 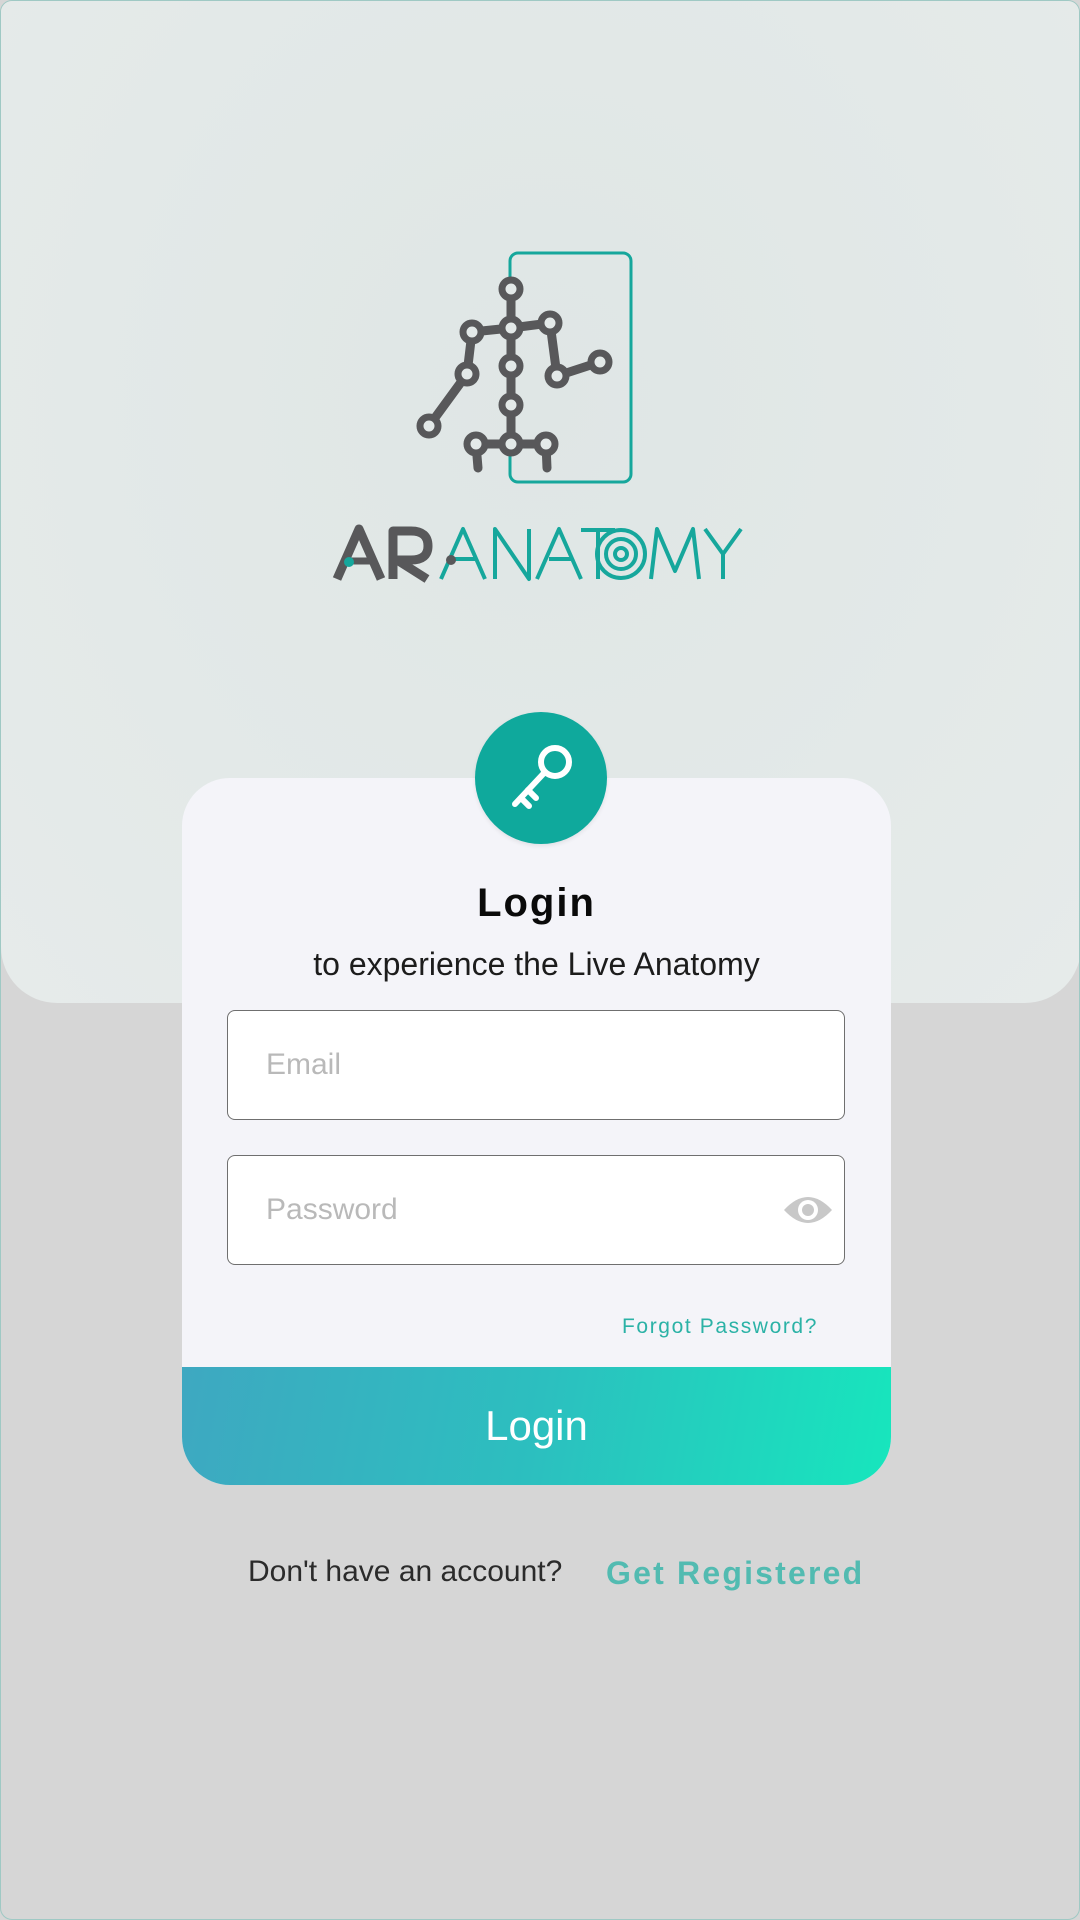 I want to click on show-password-toggle, so click(x=808, y=1210).